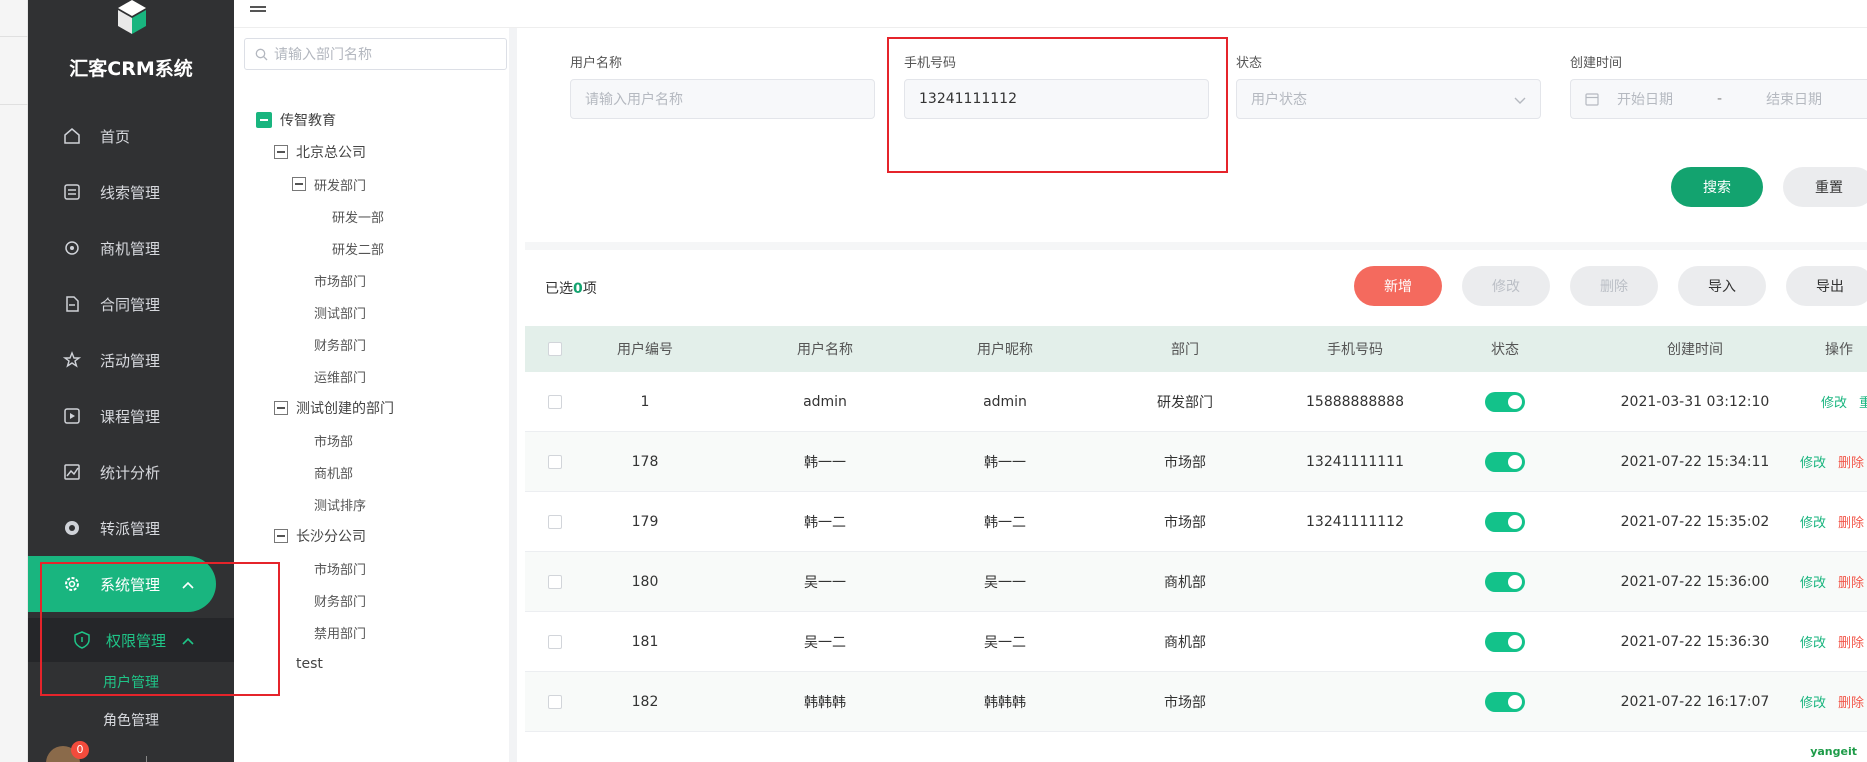  I want to click on tree-node: 传智教育, so click(296, 120).